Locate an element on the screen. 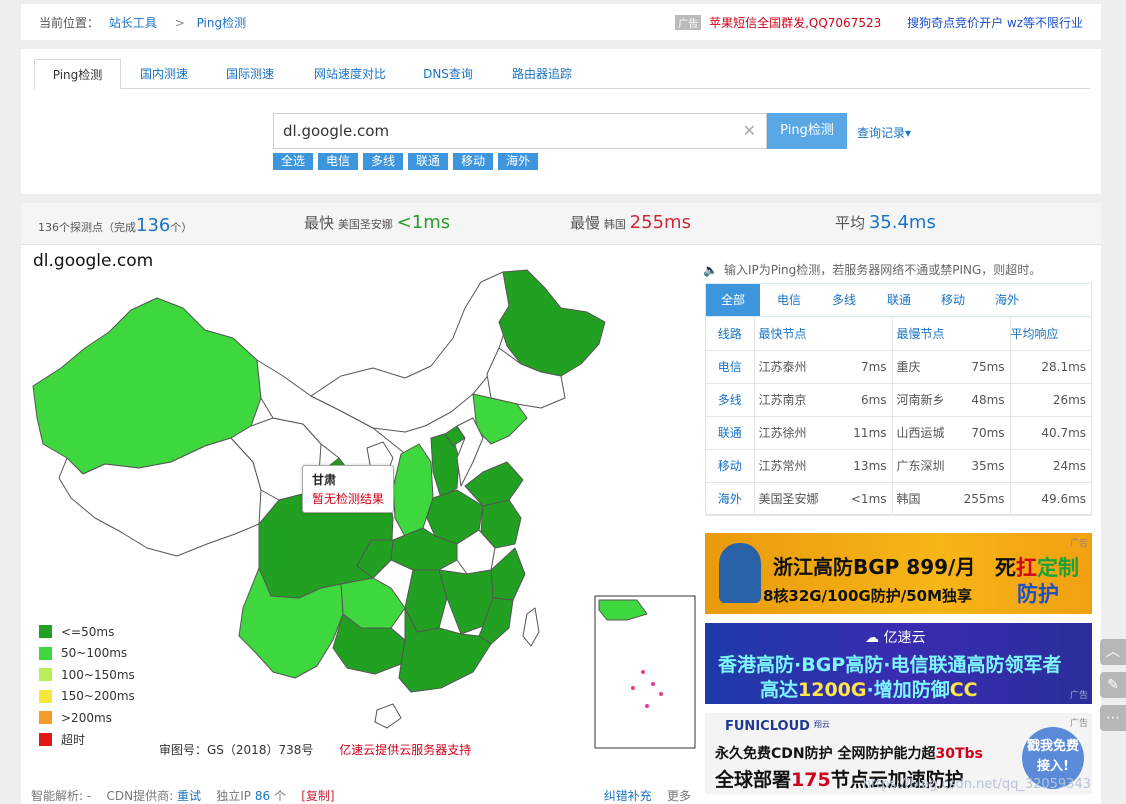  avg-ms: 26ms is located at coordinates (1050, 400).